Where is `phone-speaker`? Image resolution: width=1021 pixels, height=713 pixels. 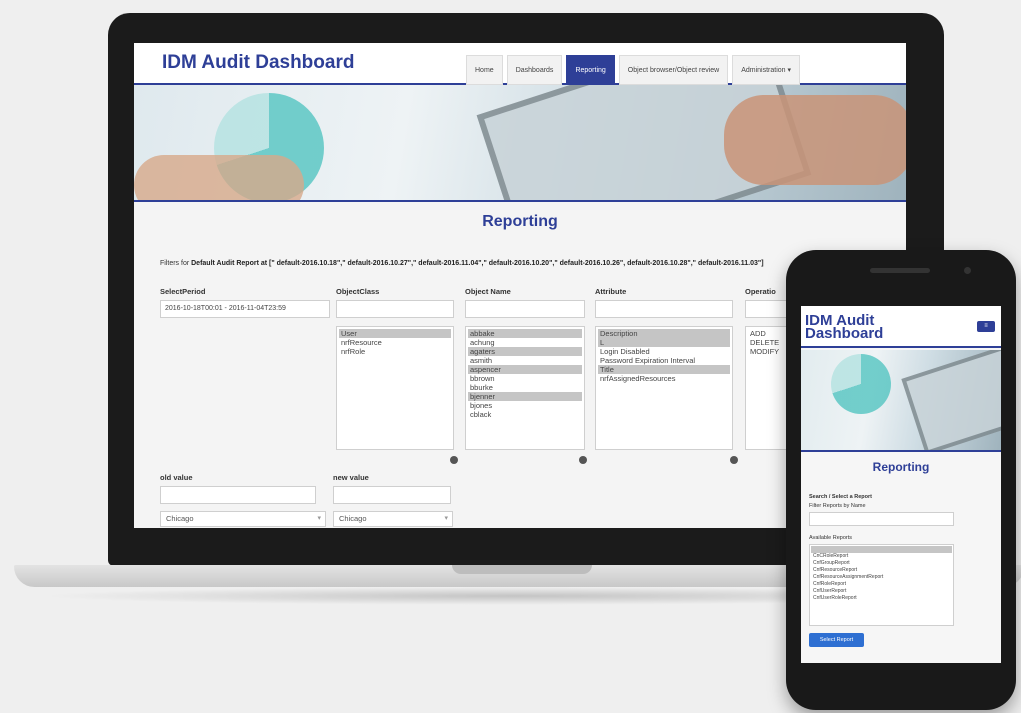 phone-speaker is located at coordinates (900, 270).